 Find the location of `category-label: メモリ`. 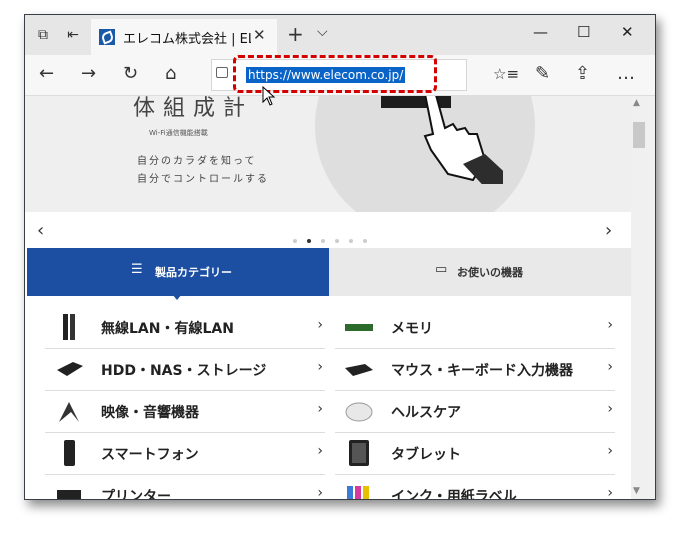

category-label: メモリ is located at coordinates (412, 329).